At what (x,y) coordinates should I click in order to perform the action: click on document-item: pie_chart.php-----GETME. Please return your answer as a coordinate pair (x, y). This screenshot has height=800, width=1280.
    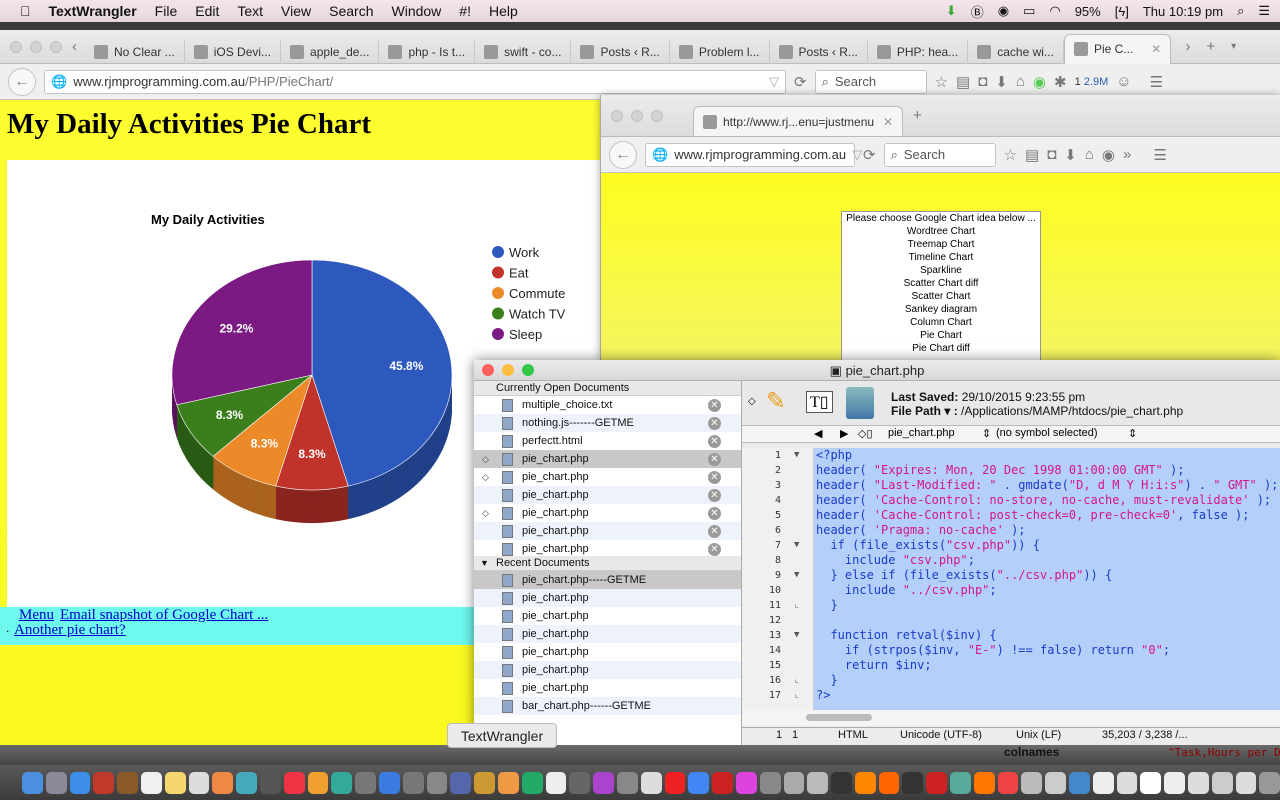
    Looking at the image, I should click on (607, 580).